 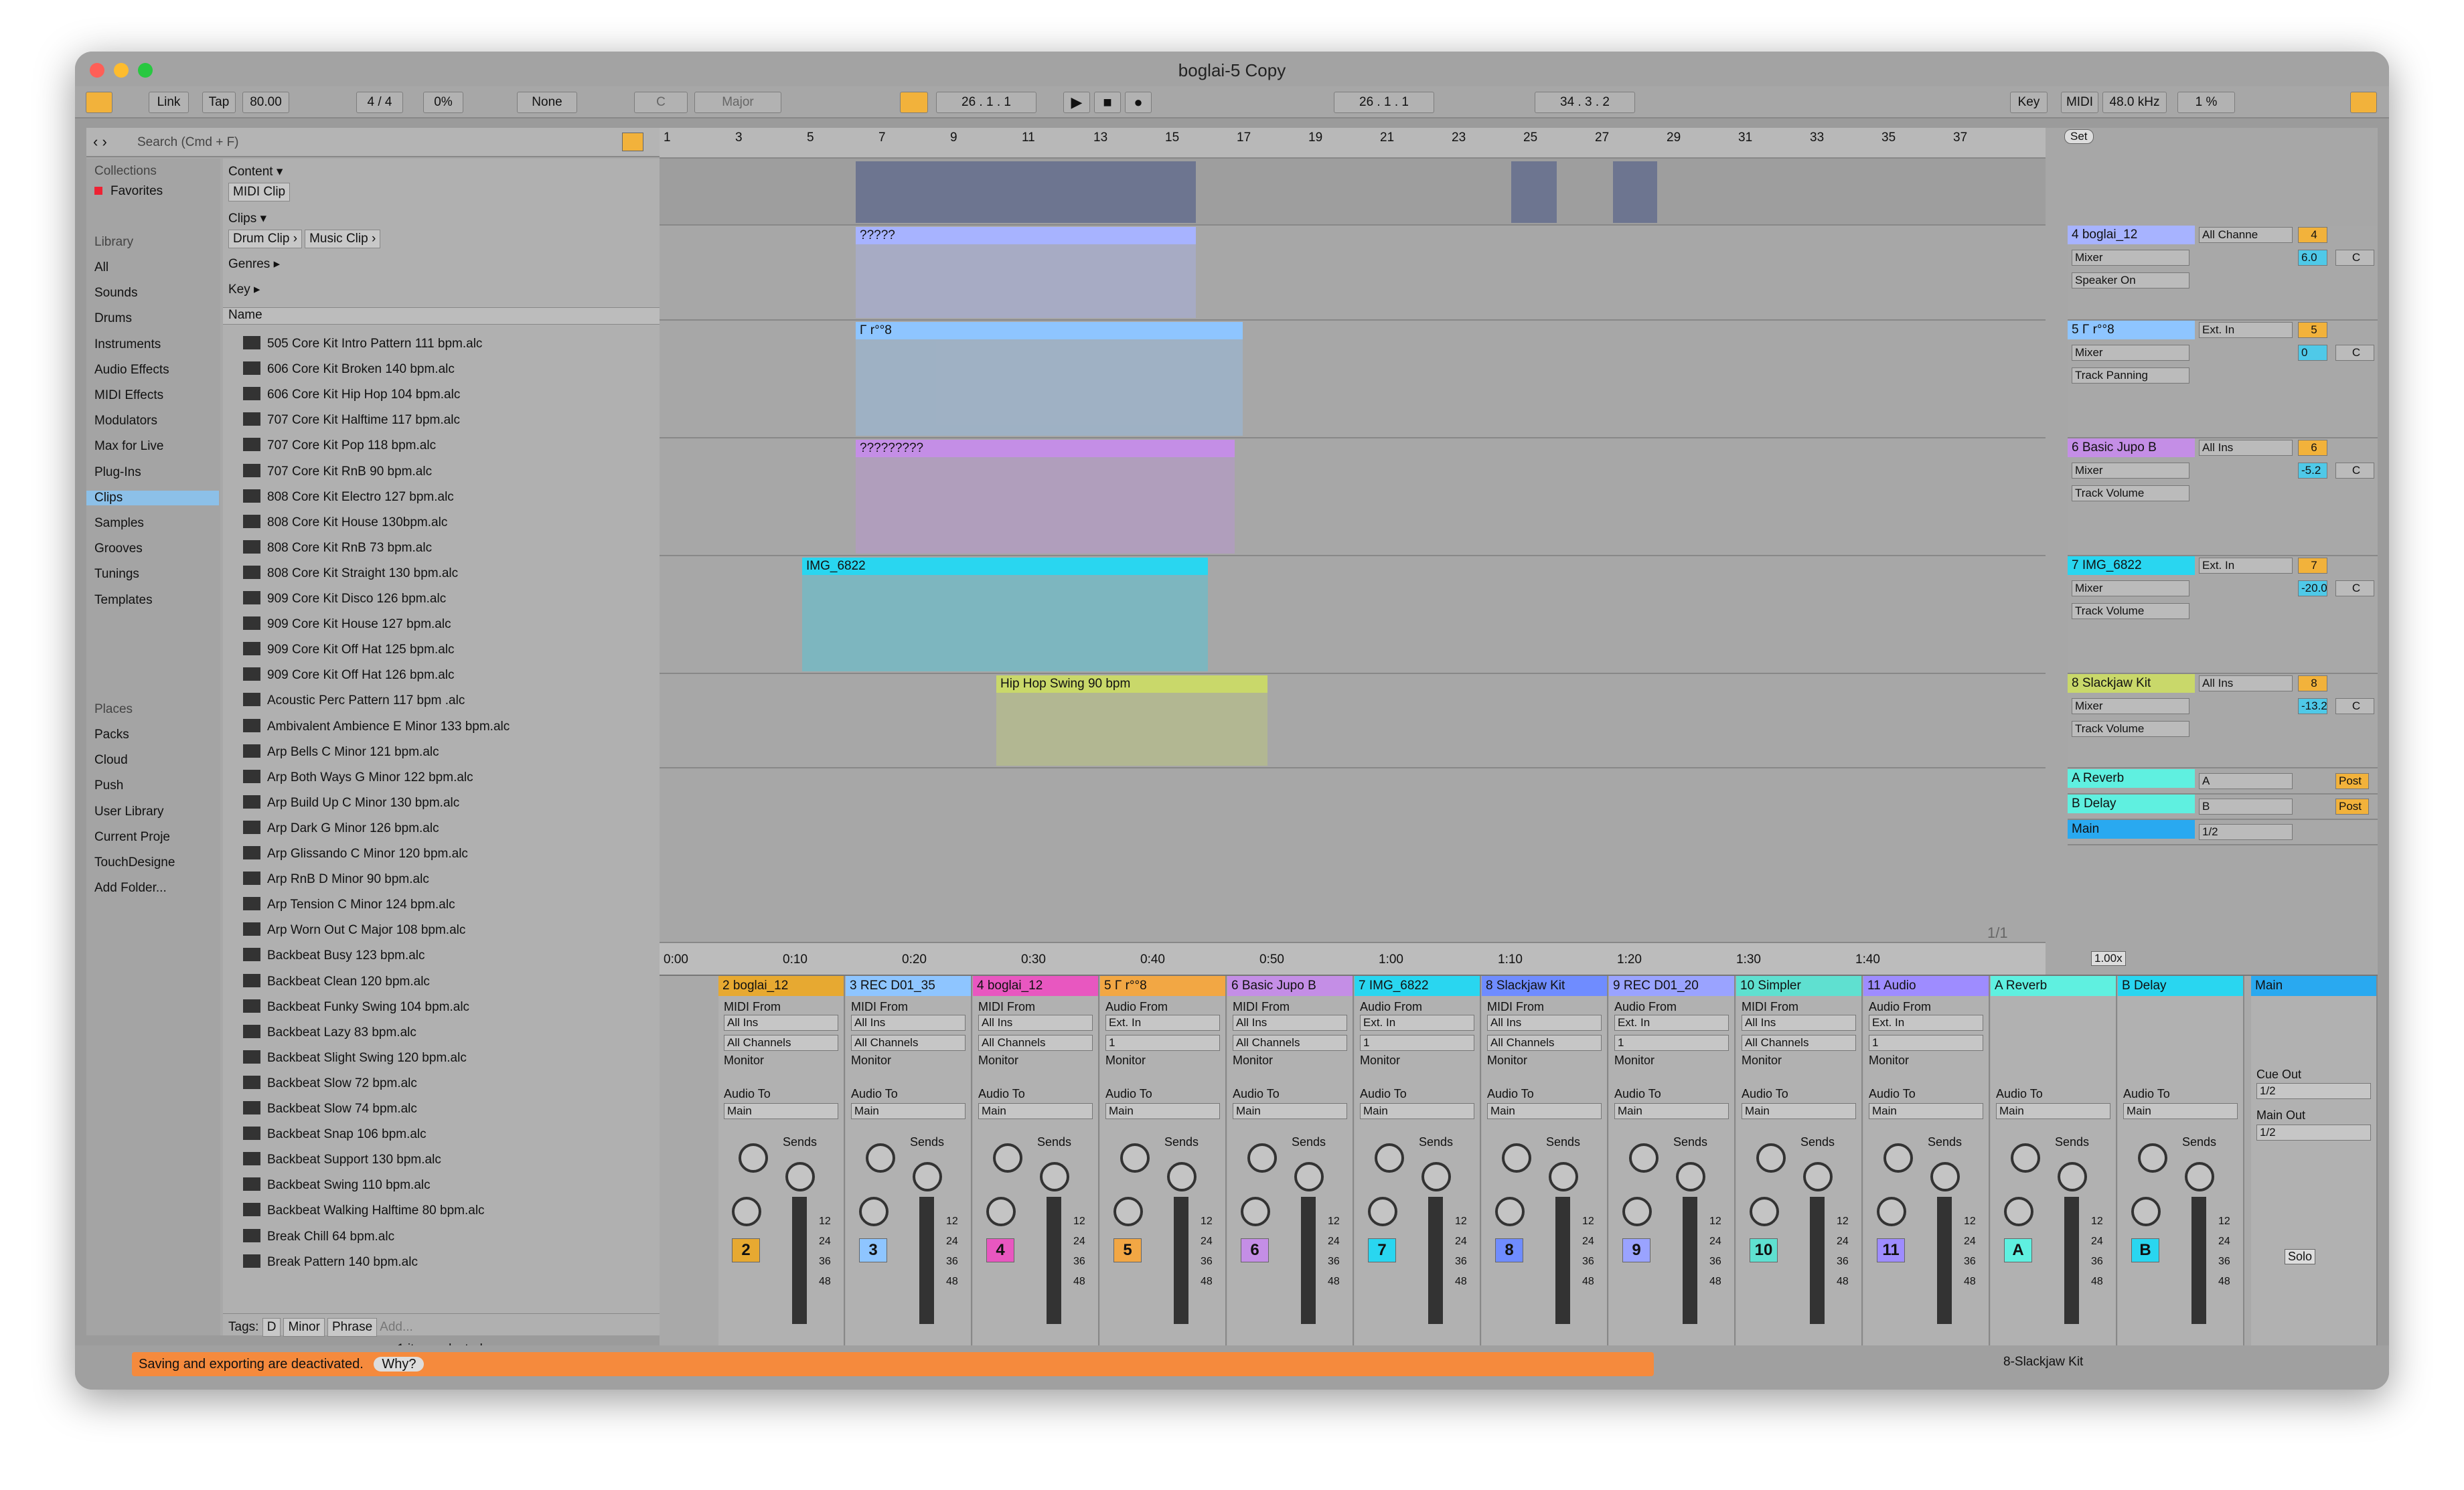 I want to click on zoom-field: 1.00x, so click(x=2108, y=959).